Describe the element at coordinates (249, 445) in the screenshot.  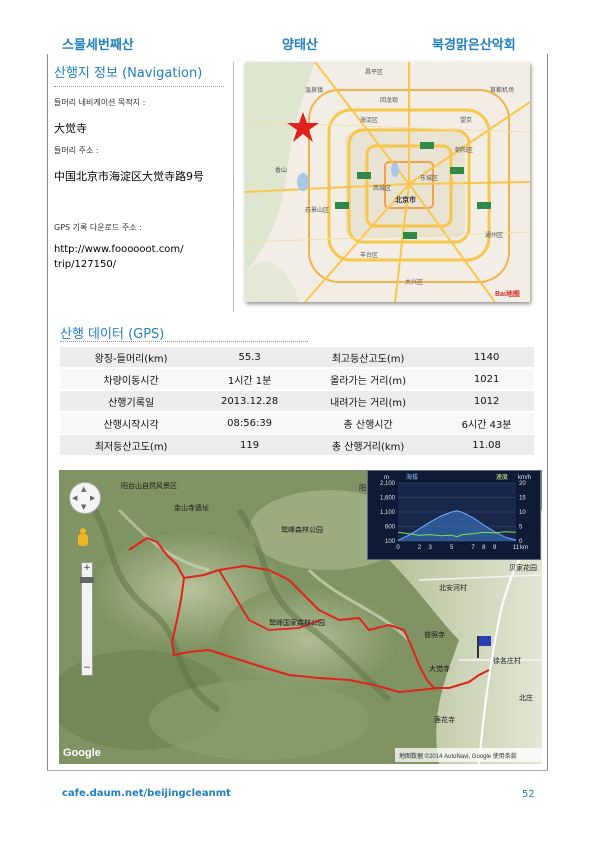
I see `table-value-cell: 119` at that location.